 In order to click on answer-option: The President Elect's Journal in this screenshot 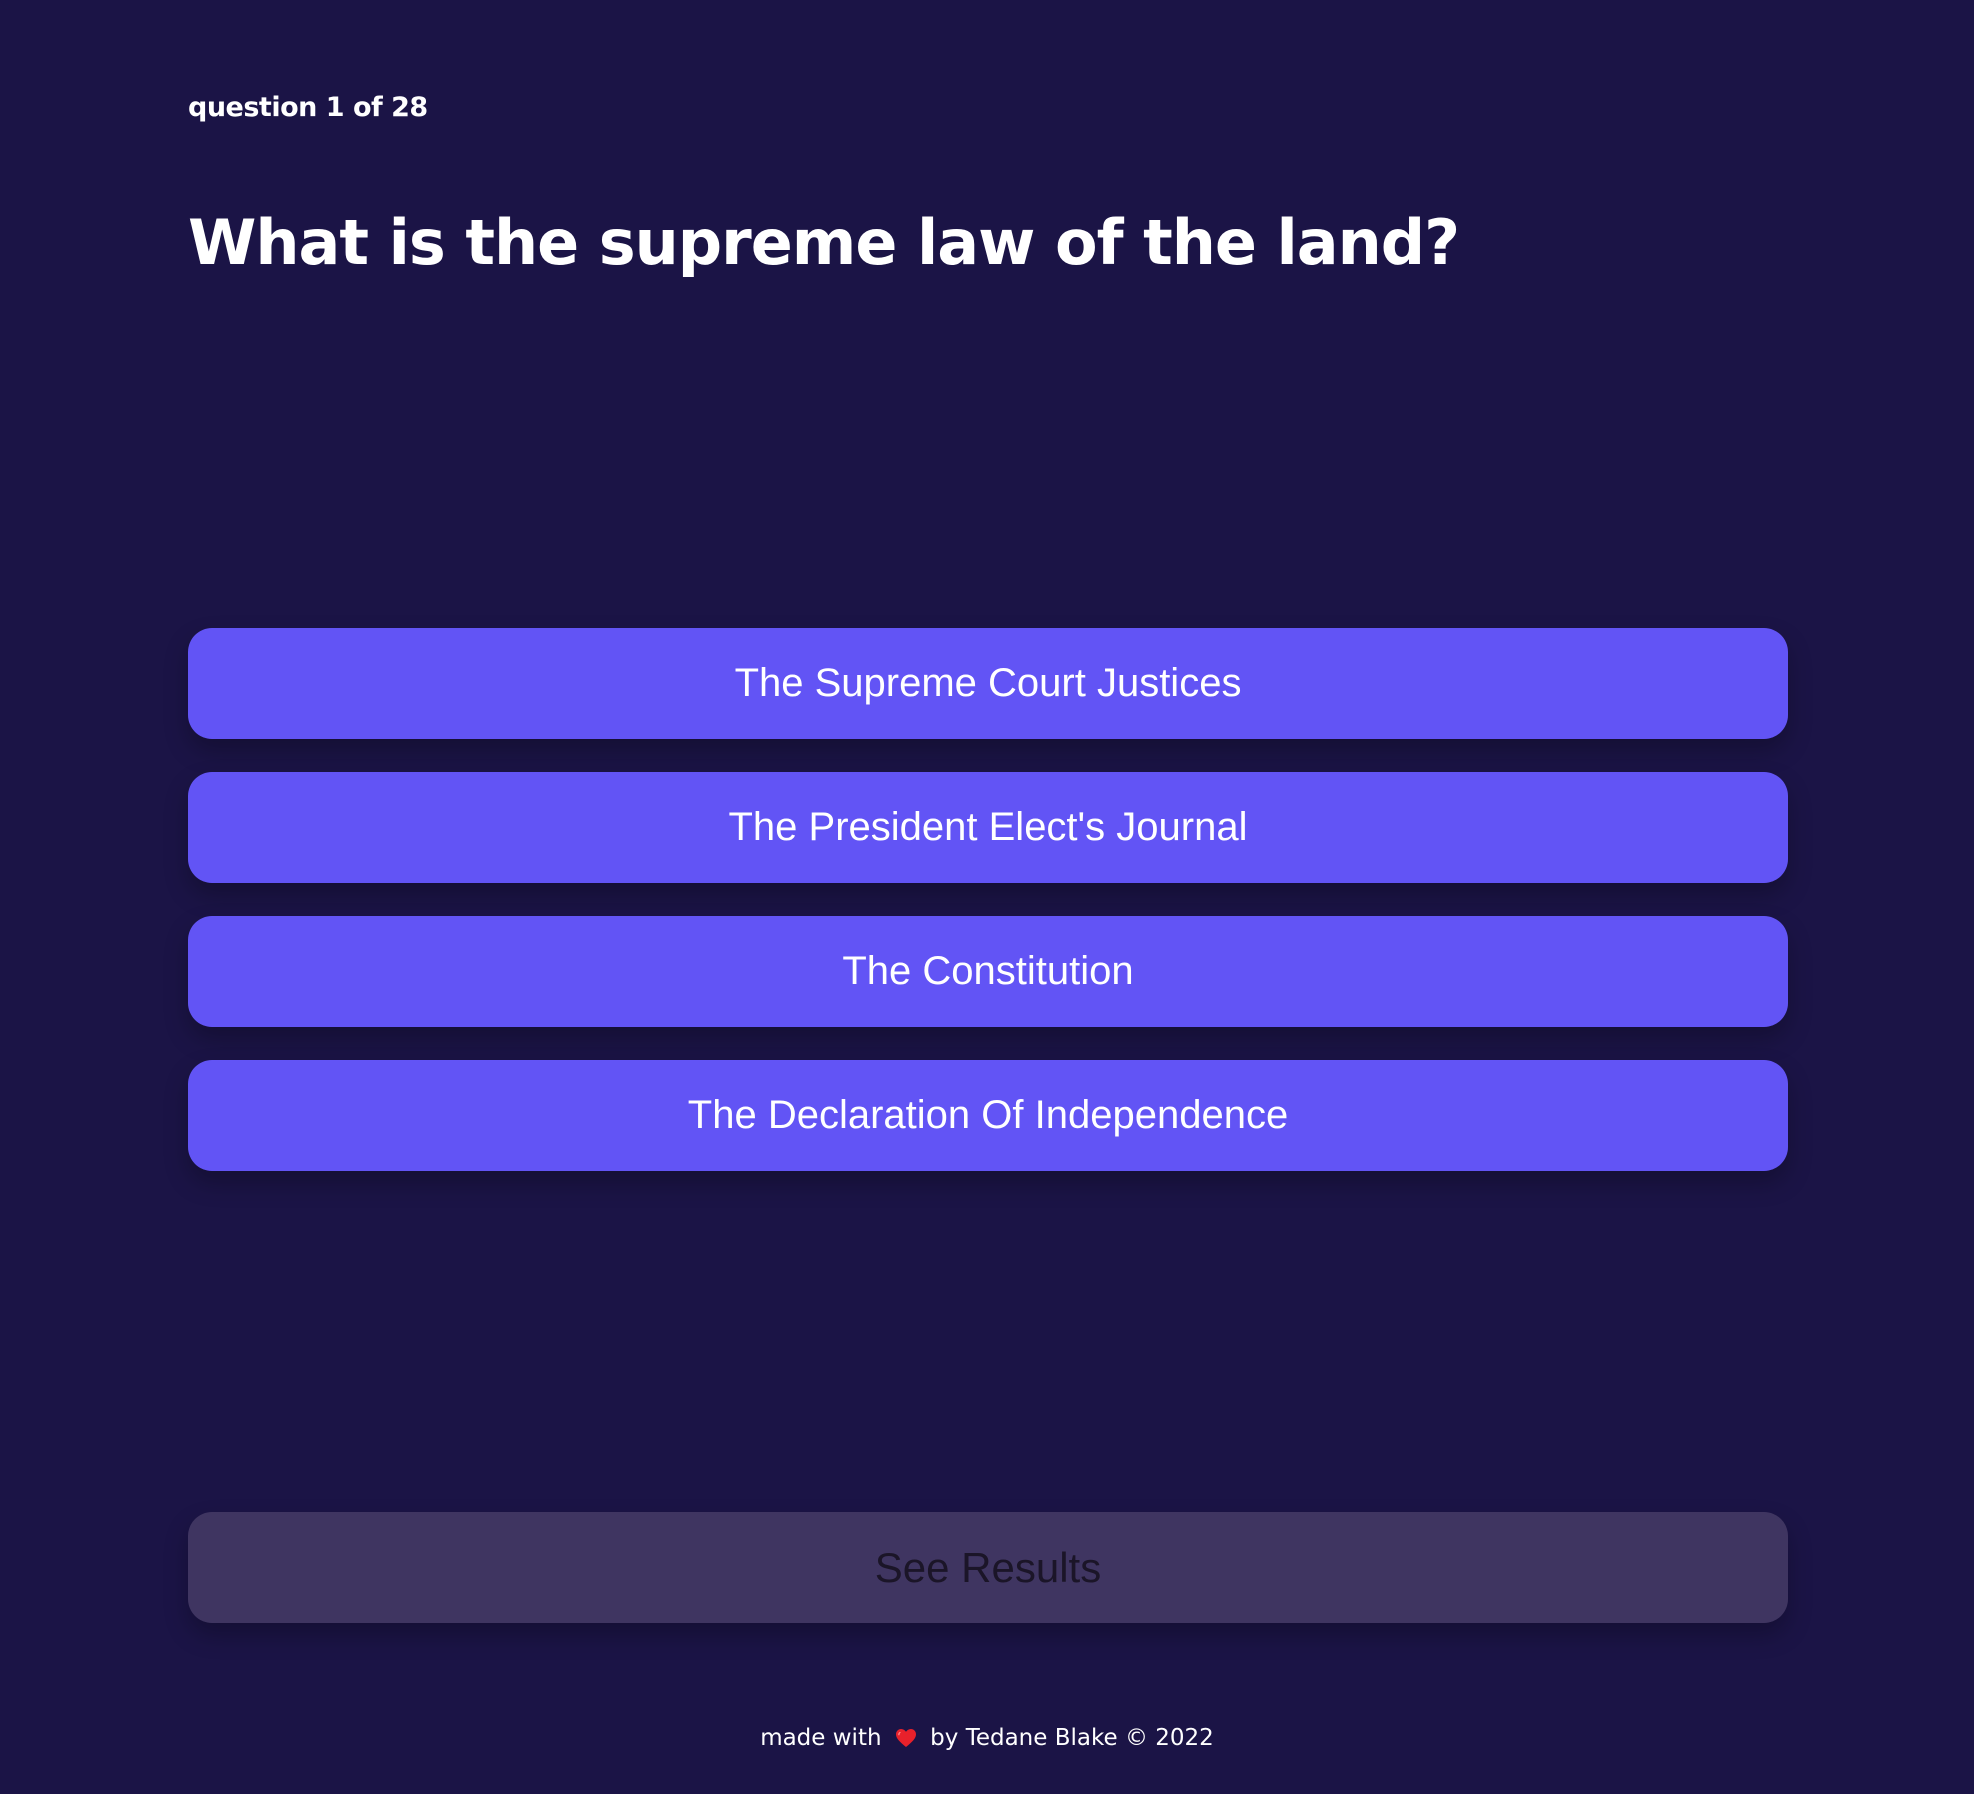, I will do `click(988, 827)`.